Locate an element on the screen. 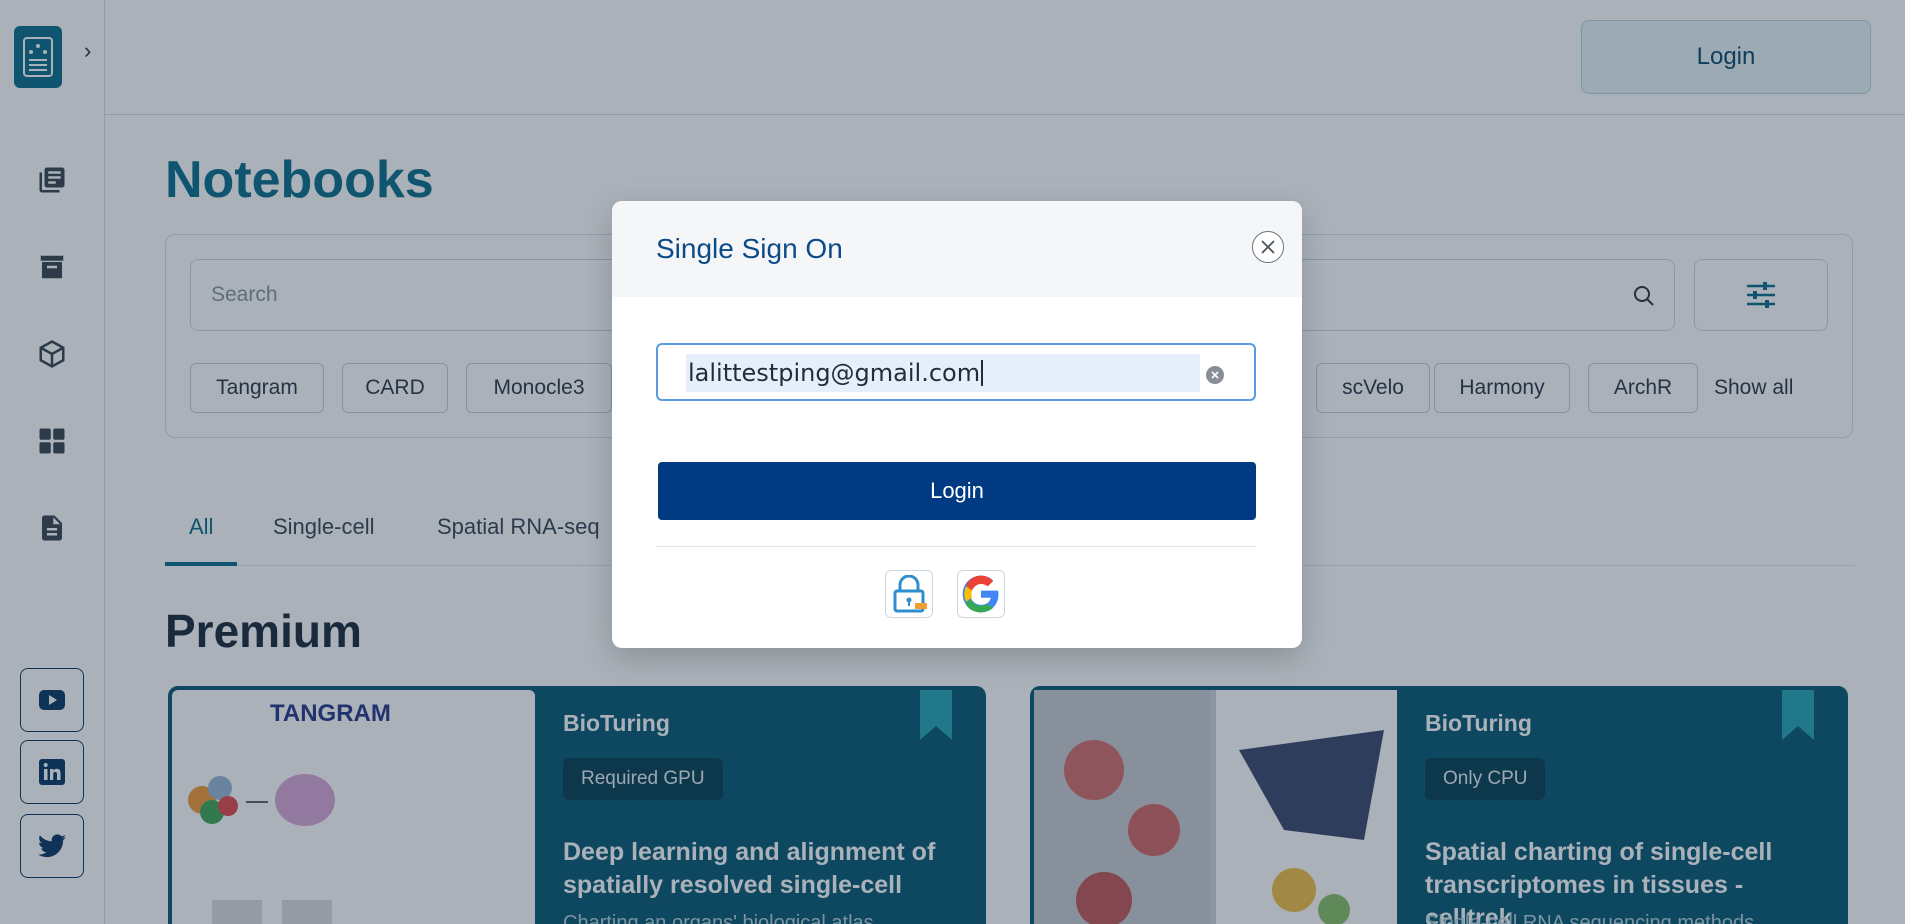  close-button is located at coordinates (1268, 247).